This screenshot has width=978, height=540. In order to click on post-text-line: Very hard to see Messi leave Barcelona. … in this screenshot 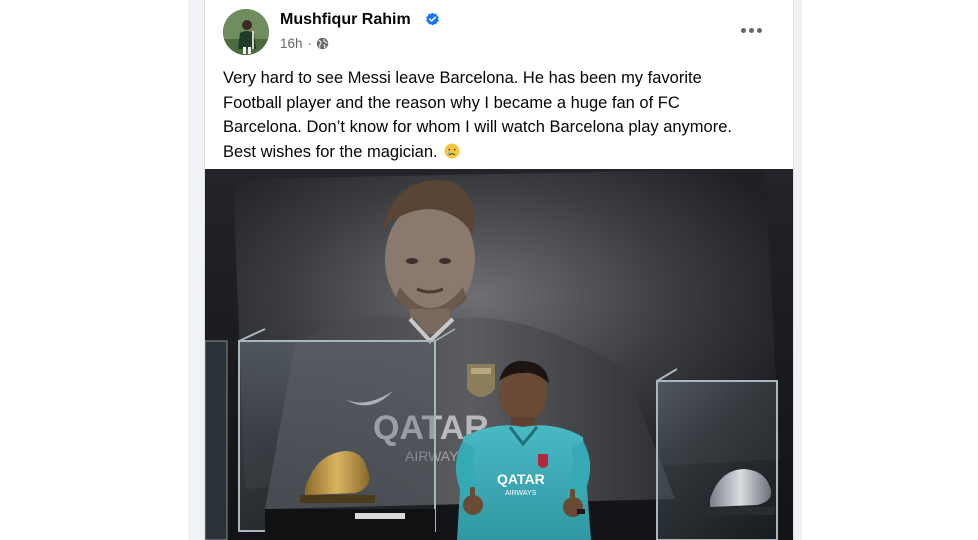, I will do `click(462, 78)`.